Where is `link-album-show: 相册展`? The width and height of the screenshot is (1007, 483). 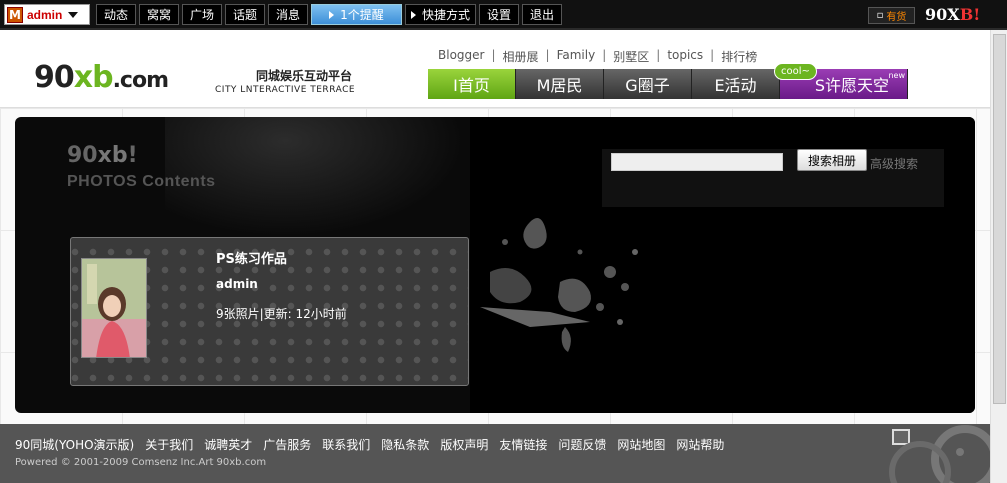
link-album-show: 相册展 is located at coordinates (521, 56).